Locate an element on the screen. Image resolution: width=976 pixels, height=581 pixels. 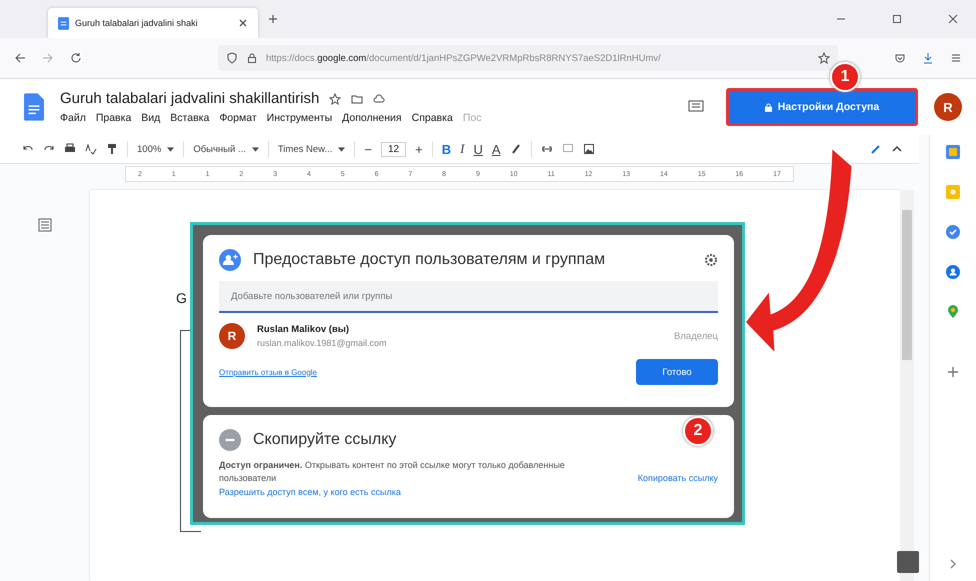
checkmark-icon is located at coordinates (953, 232).